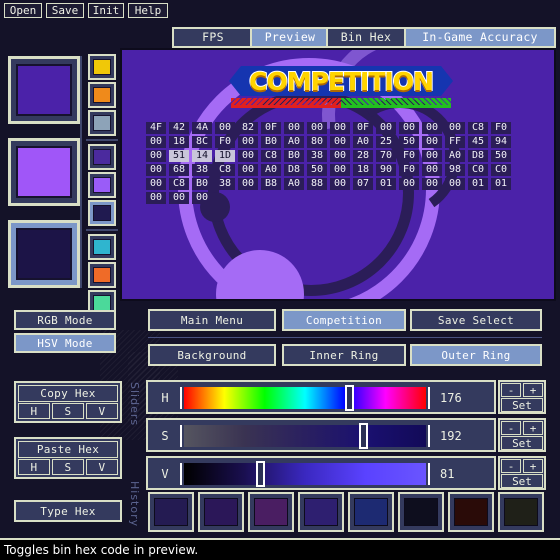 The image size is (560, 560). What do you see at coordinates (213, 37) in the screenshot?
I see `tab-fps: FPS` at bounding box center [213, 37].